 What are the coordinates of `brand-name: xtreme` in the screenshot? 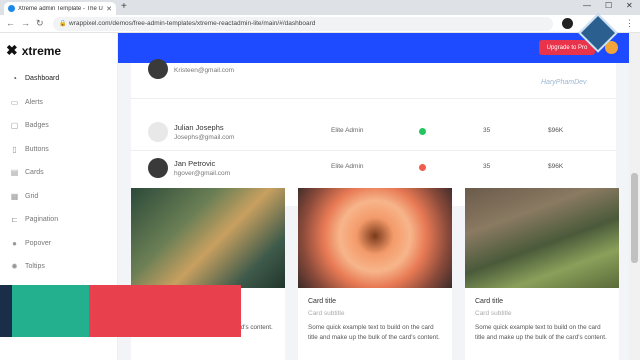 It's located at (41, 50).